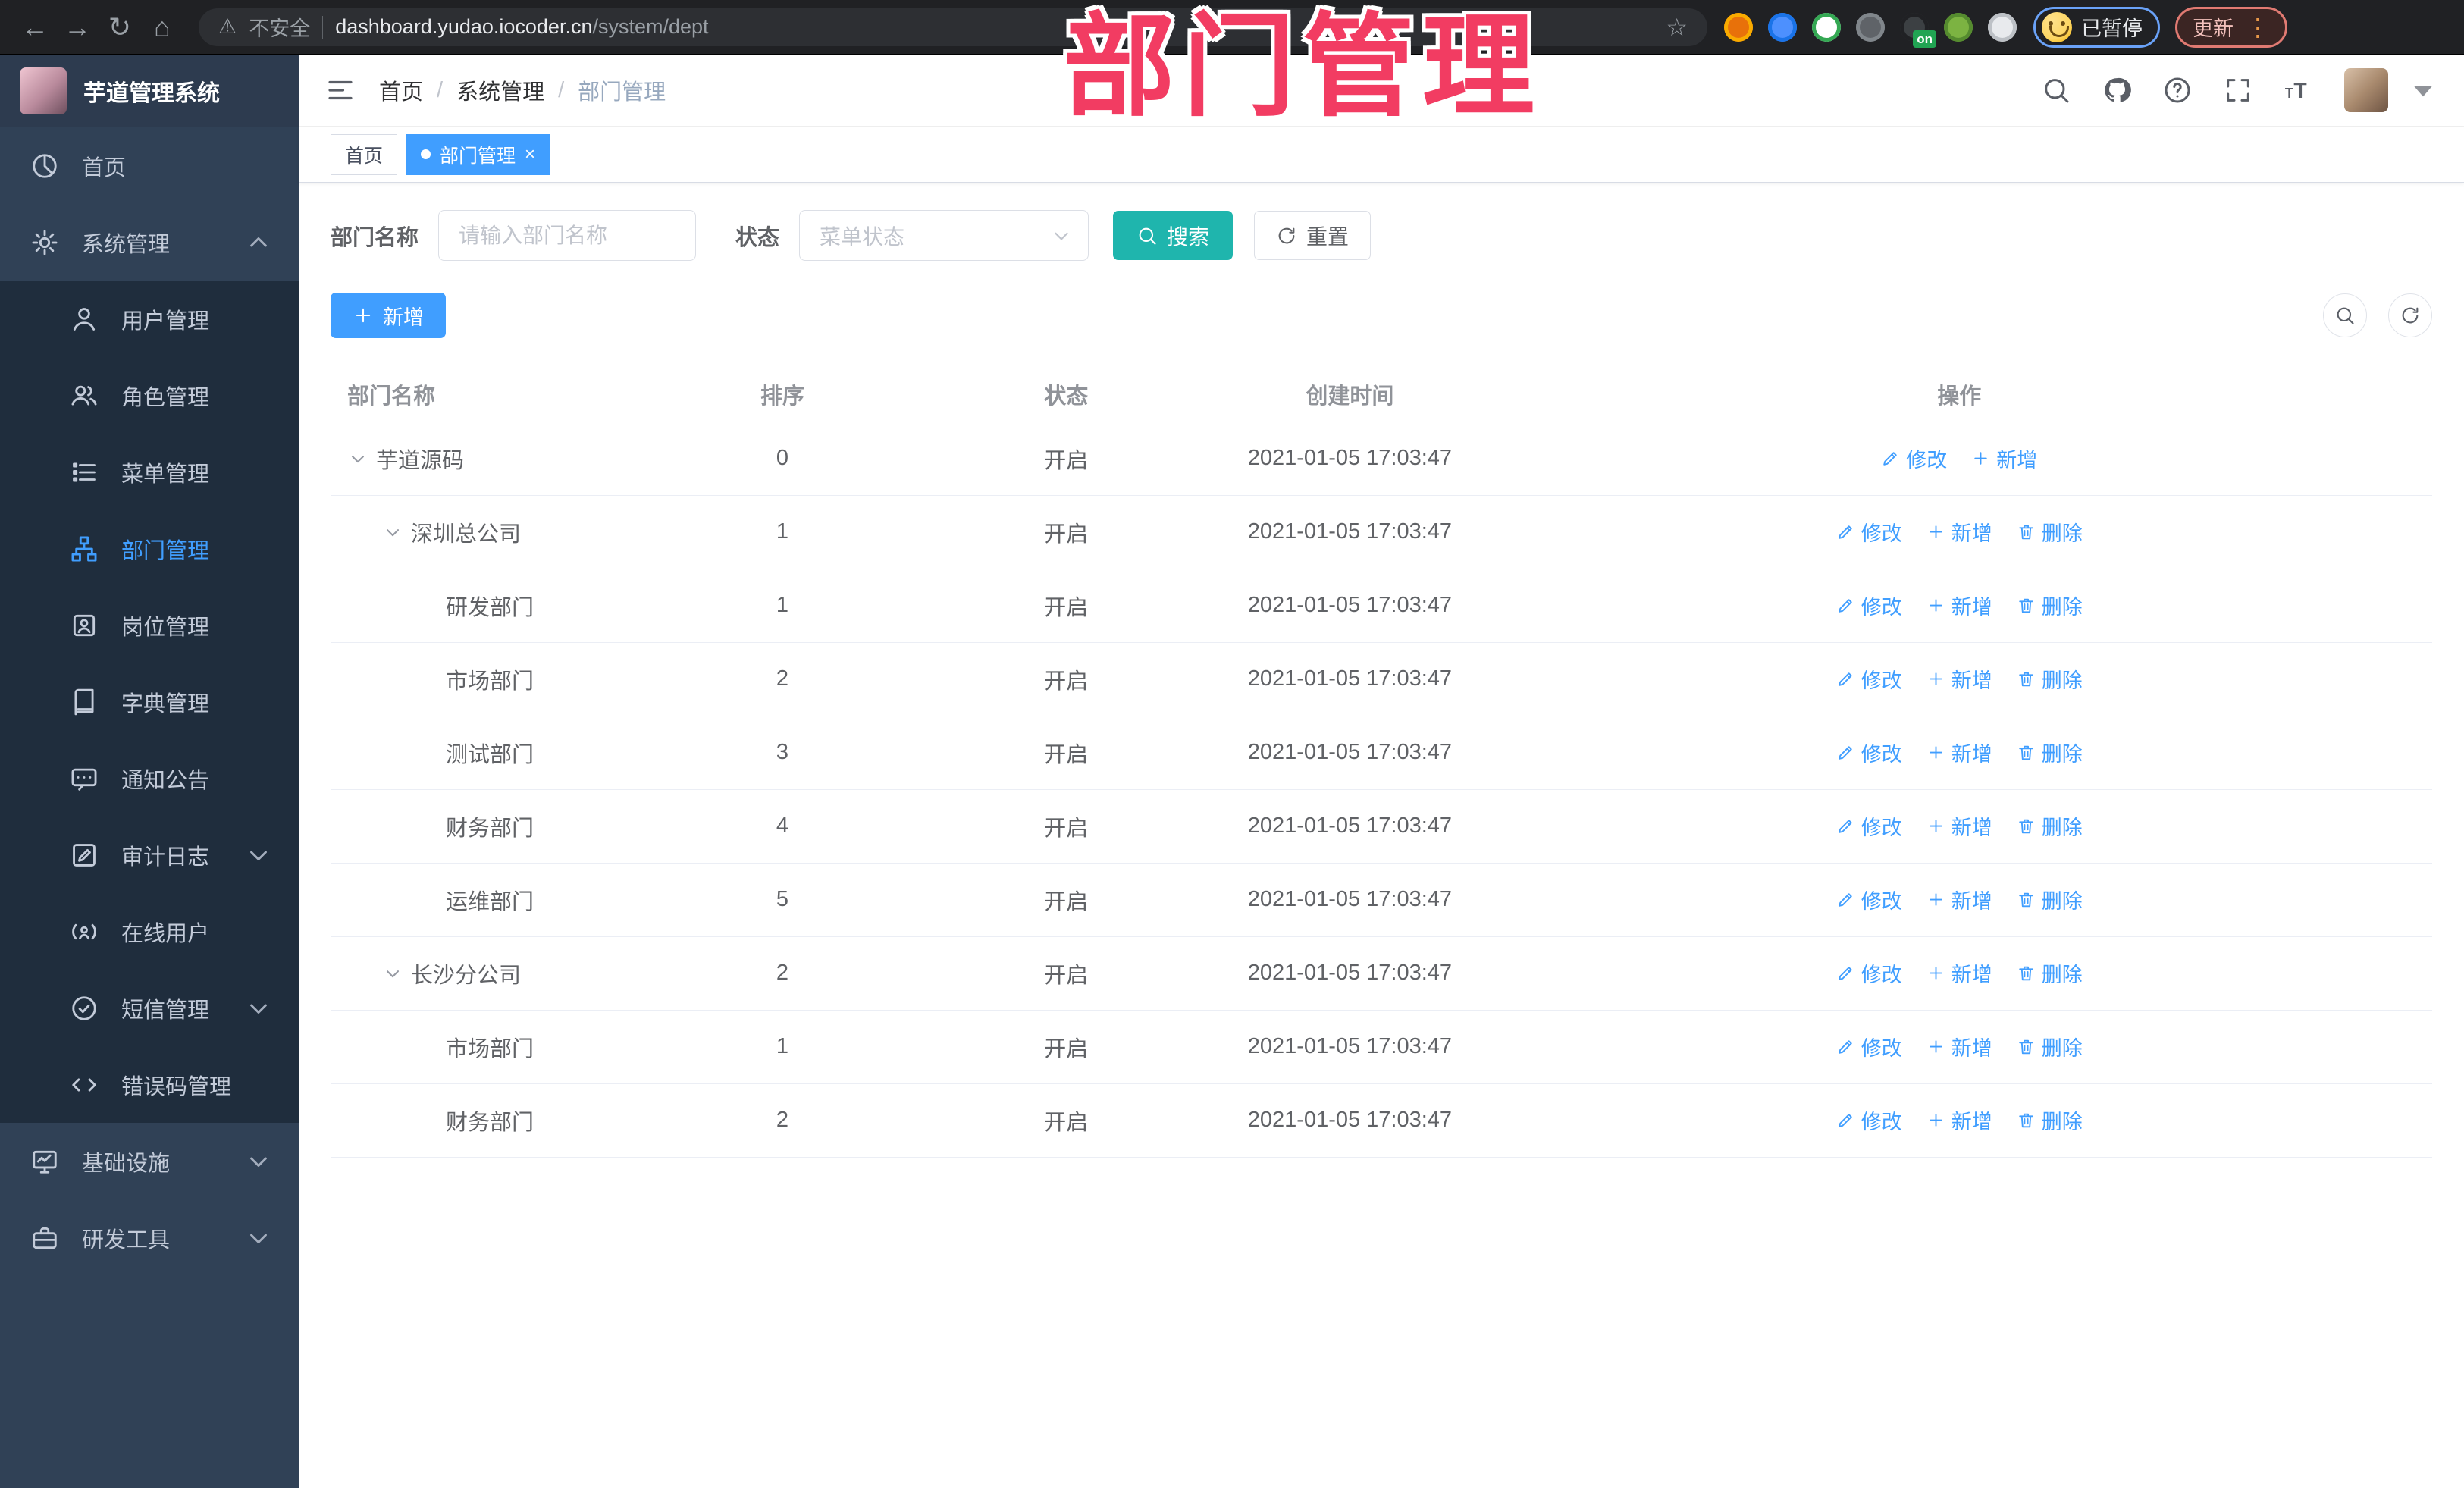 Image resolution: width=2464 pixels, height=1489 pixels. What do you see at coordinates (150, 548) in the screenshot?
I see `sidebar-item-部门管理: 部门管理` at bounding box center [150, 548].